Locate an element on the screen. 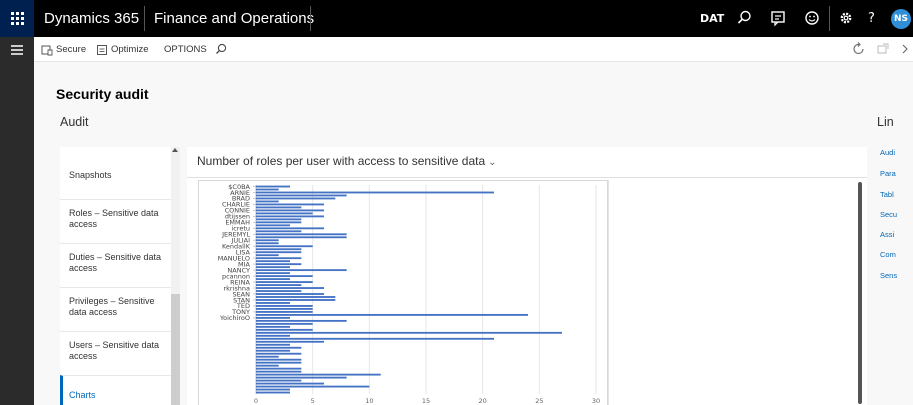 Image resolution: width=913 pixels, height=405 pixels. chart-panel-scrollbar is located at coordinates (860, 293).